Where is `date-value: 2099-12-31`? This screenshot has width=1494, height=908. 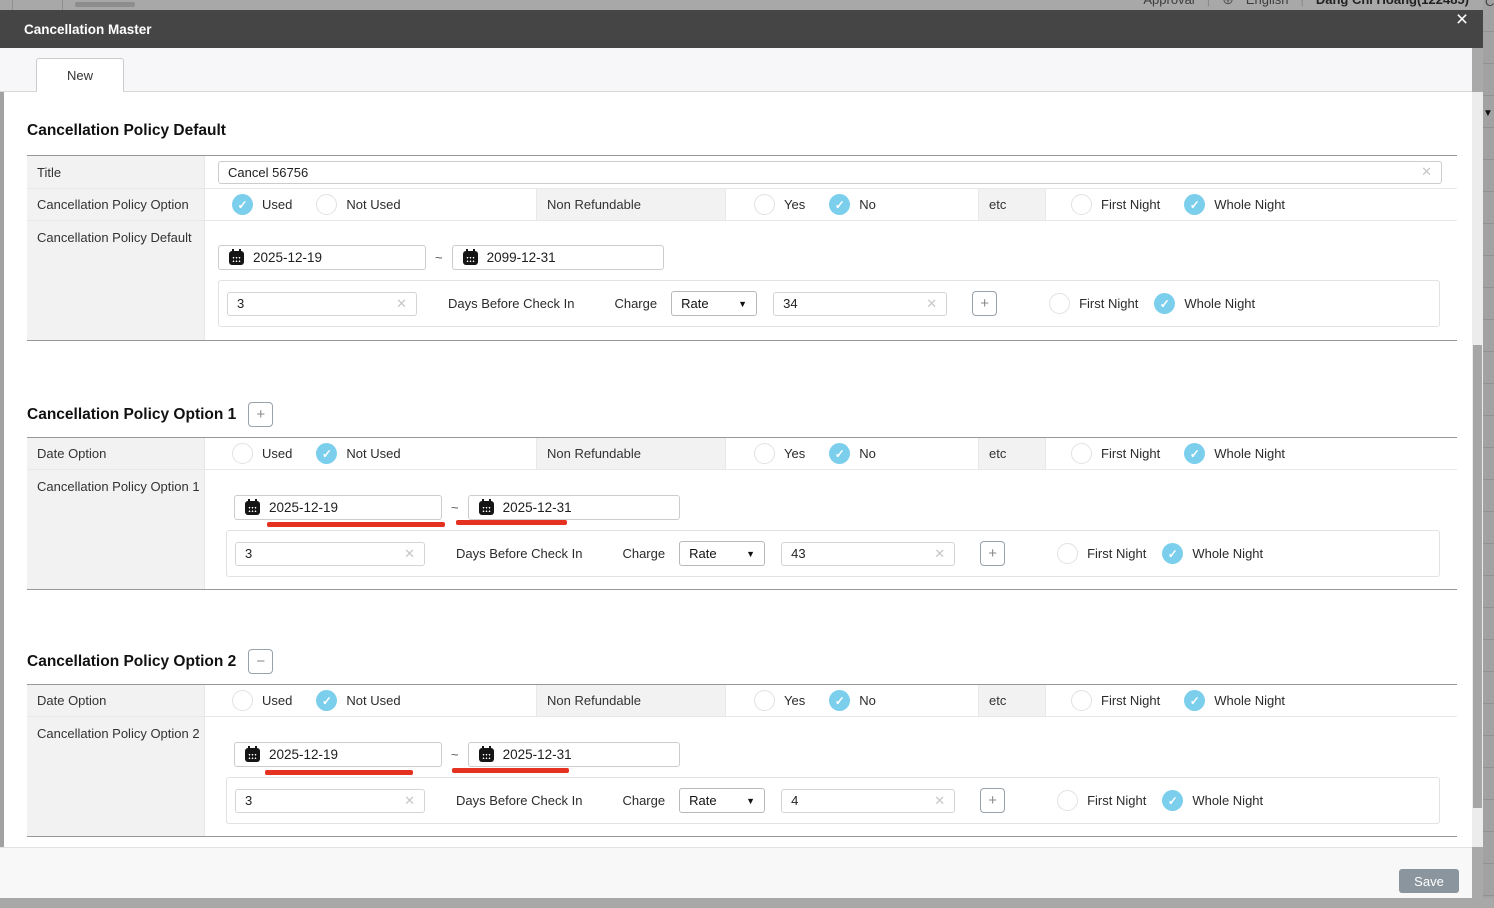 date-value: 2099-12-31 is located at coordinates (521, 257).